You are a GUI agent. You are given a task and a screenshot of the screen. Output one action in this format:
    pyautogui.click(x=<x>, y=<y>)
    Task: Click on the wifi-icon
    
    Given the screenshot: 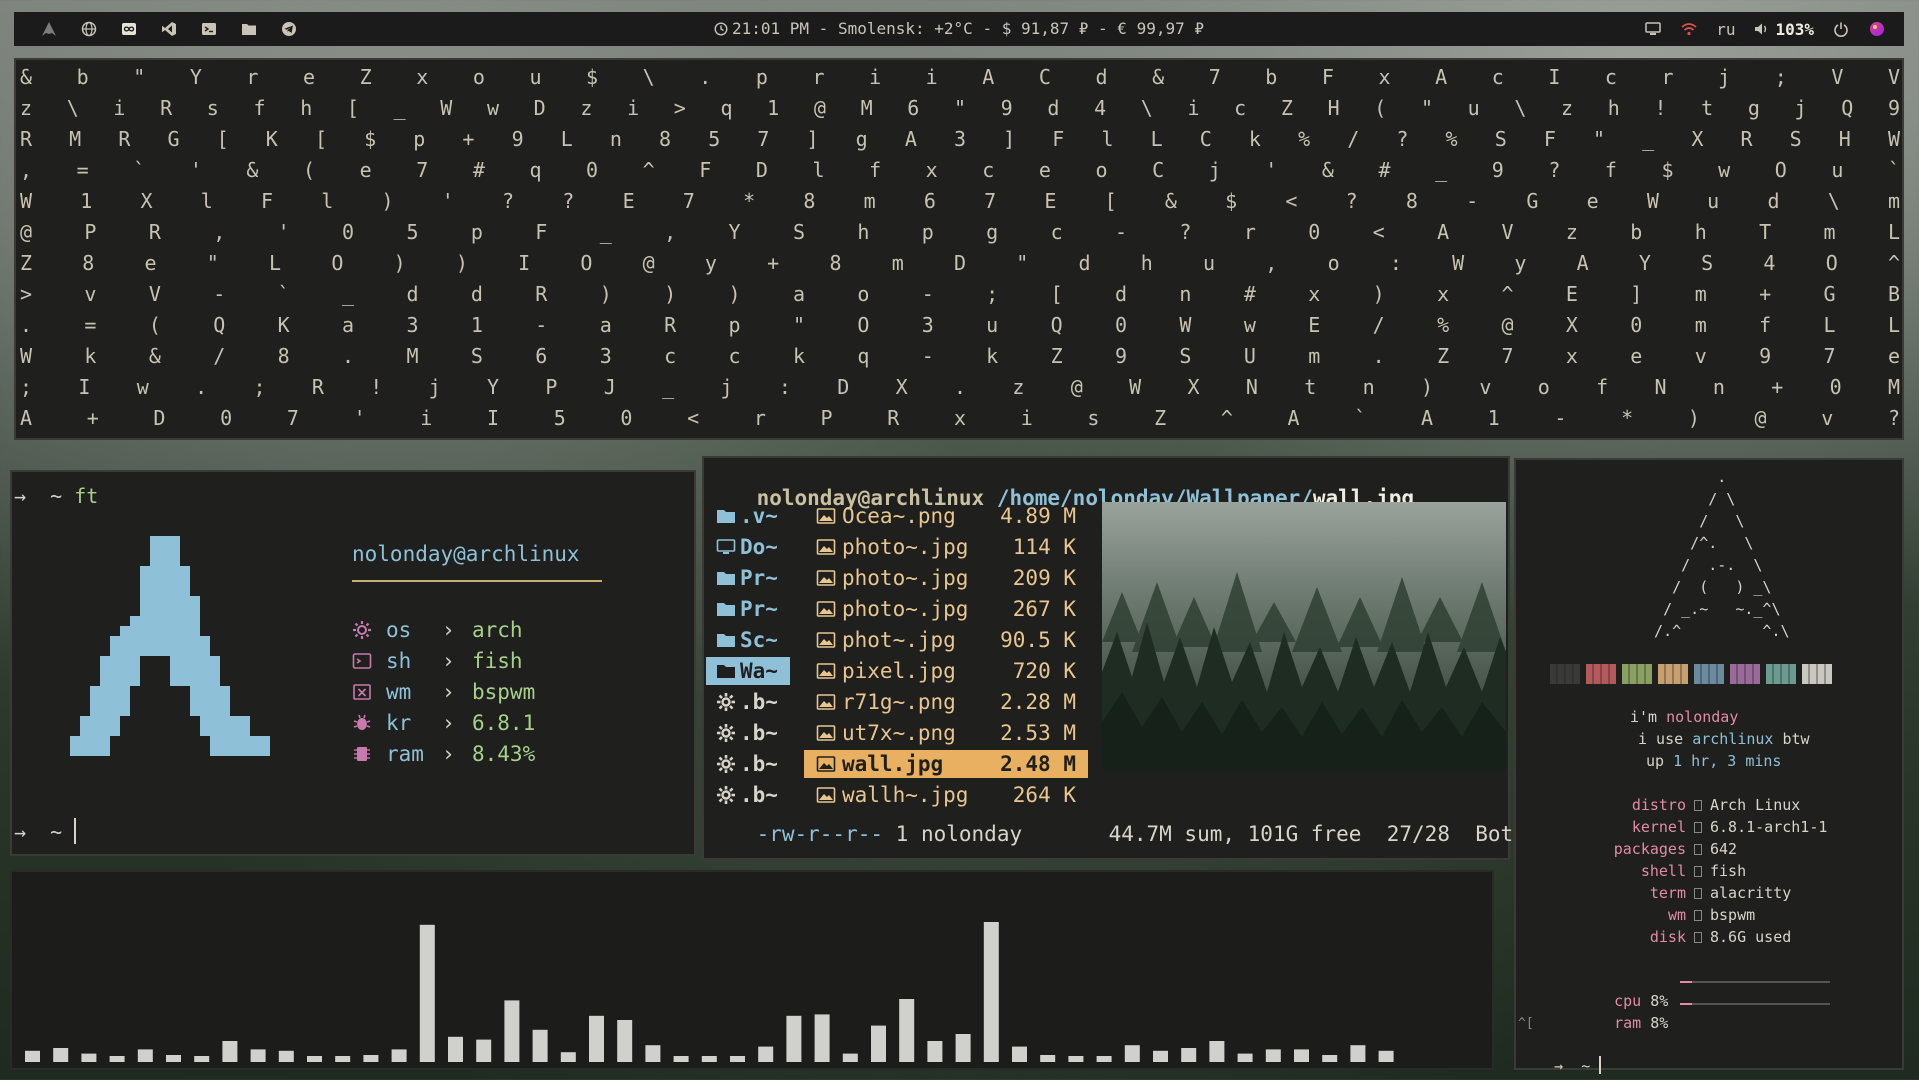 What is the action you would take?
    pyautogui.click(x=1689, y=29)
    